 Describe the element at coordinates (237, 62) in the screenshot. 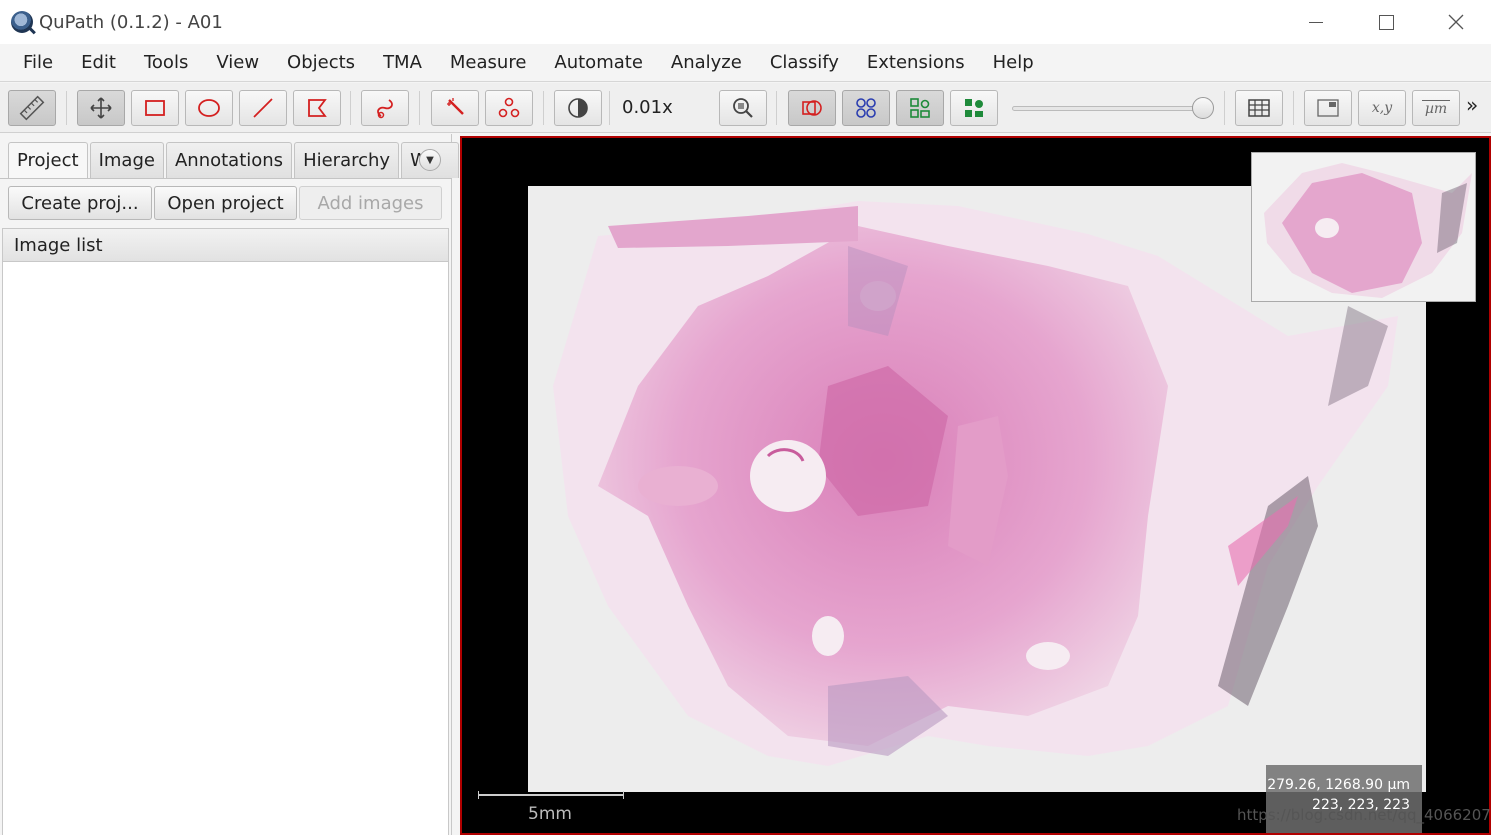

I see `menu-view: View` at that location.